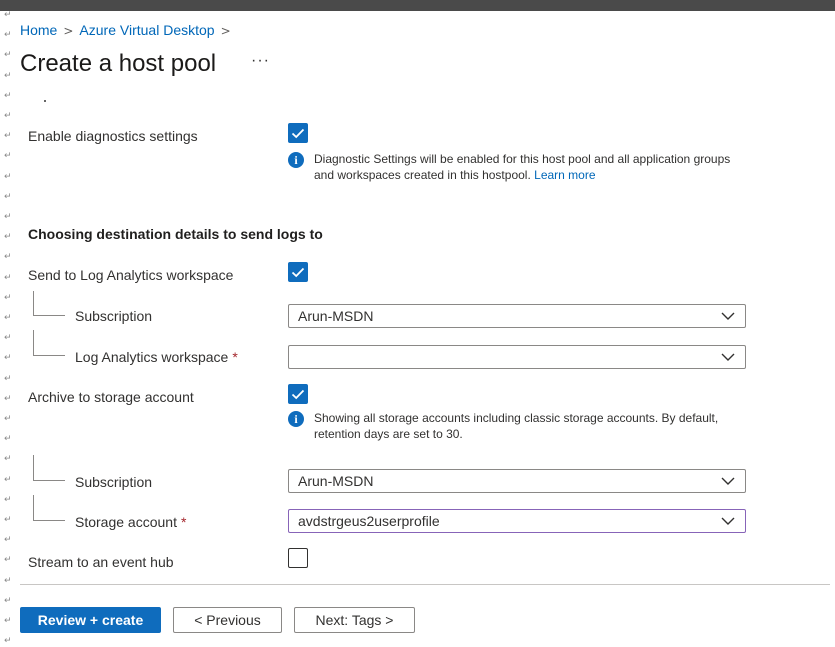 The height and width of the screenshot is (647, 835). Describe the element at coordinates (90, 620) in the screenshot. I see `review-create-button: Review + create` at that location.